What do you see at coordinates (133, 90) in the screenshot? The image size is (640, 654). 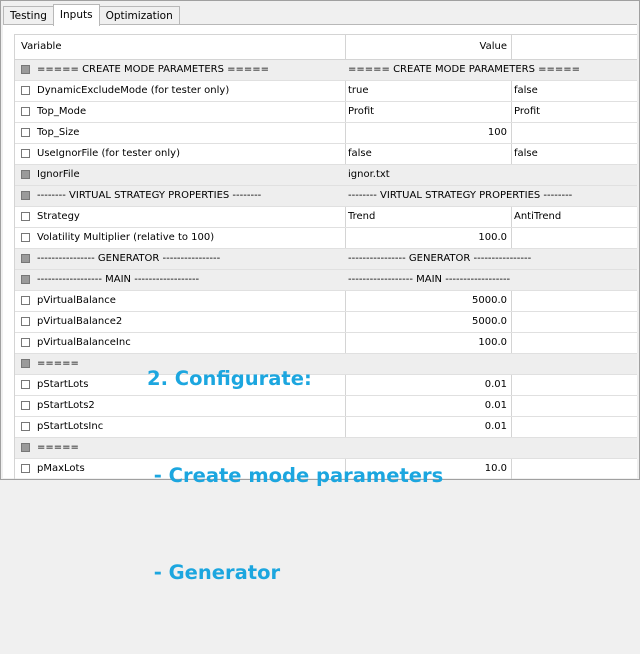 I see `variable-name: DynamicExcludeMode (for tester only)` at bounding box center [133, 90].